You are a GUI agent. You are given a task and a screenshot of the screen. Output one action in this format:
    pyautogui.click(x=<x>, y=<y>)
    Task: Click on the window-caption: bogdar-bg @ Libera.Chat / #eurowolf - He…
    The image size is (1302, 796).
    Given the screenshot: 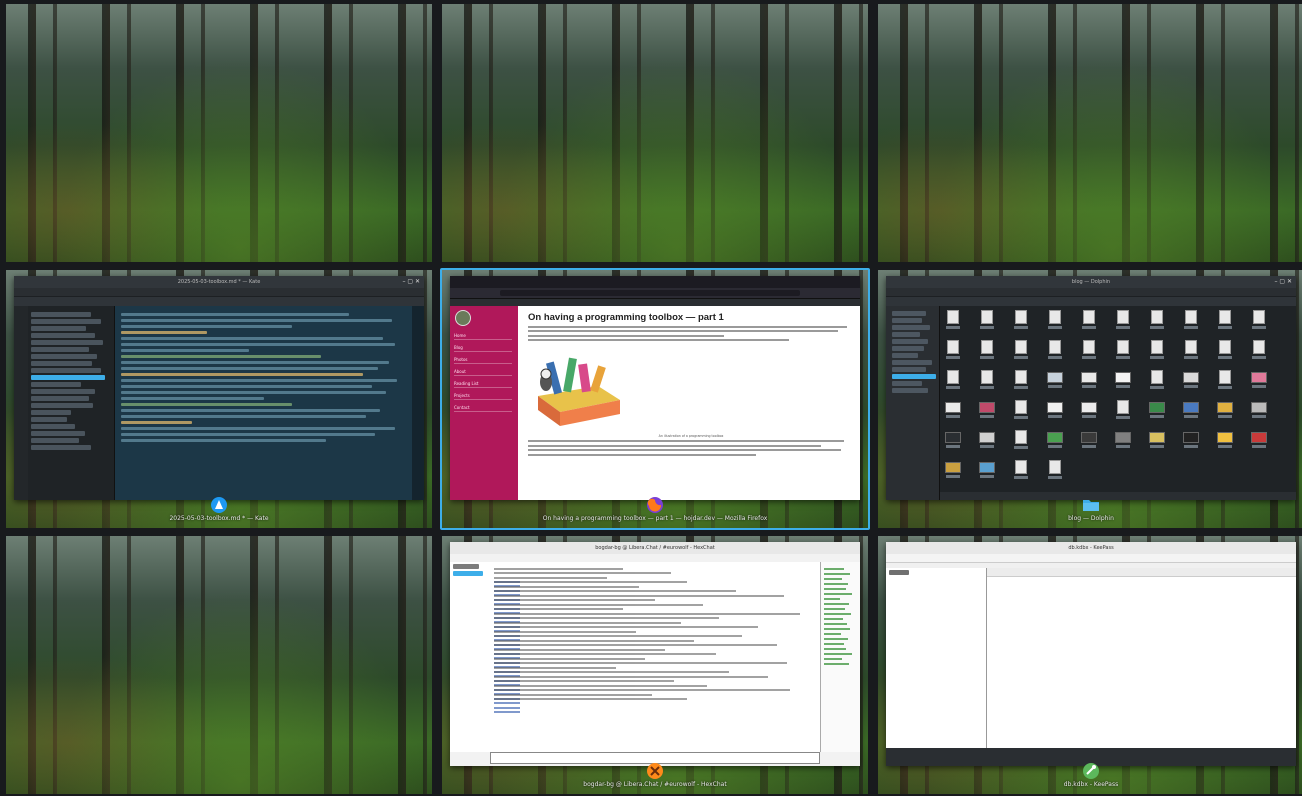 What is the action you would take?
    pyautogui.click(x=655, y=785)
    